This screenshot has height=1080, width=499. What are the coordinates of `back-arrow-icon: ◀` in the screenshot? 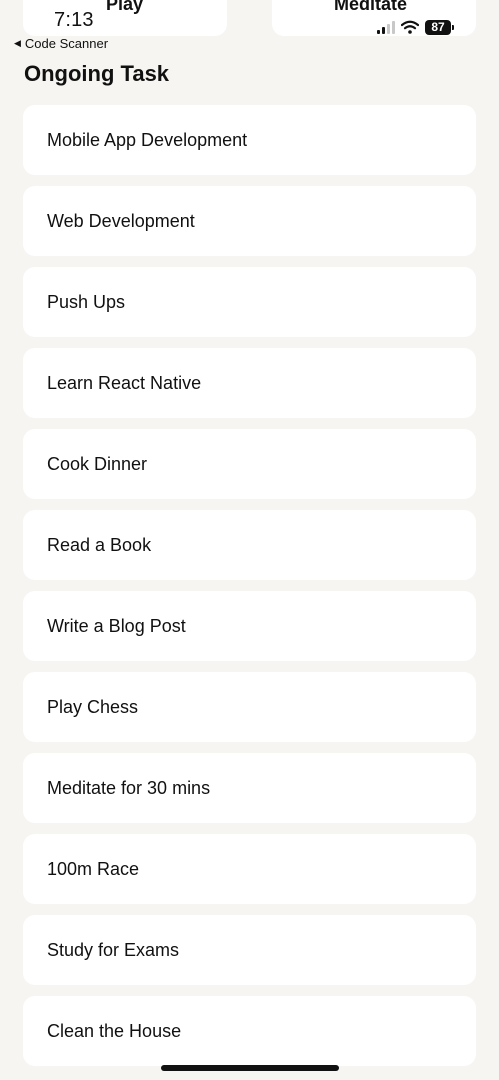 It's located at (17, 43).